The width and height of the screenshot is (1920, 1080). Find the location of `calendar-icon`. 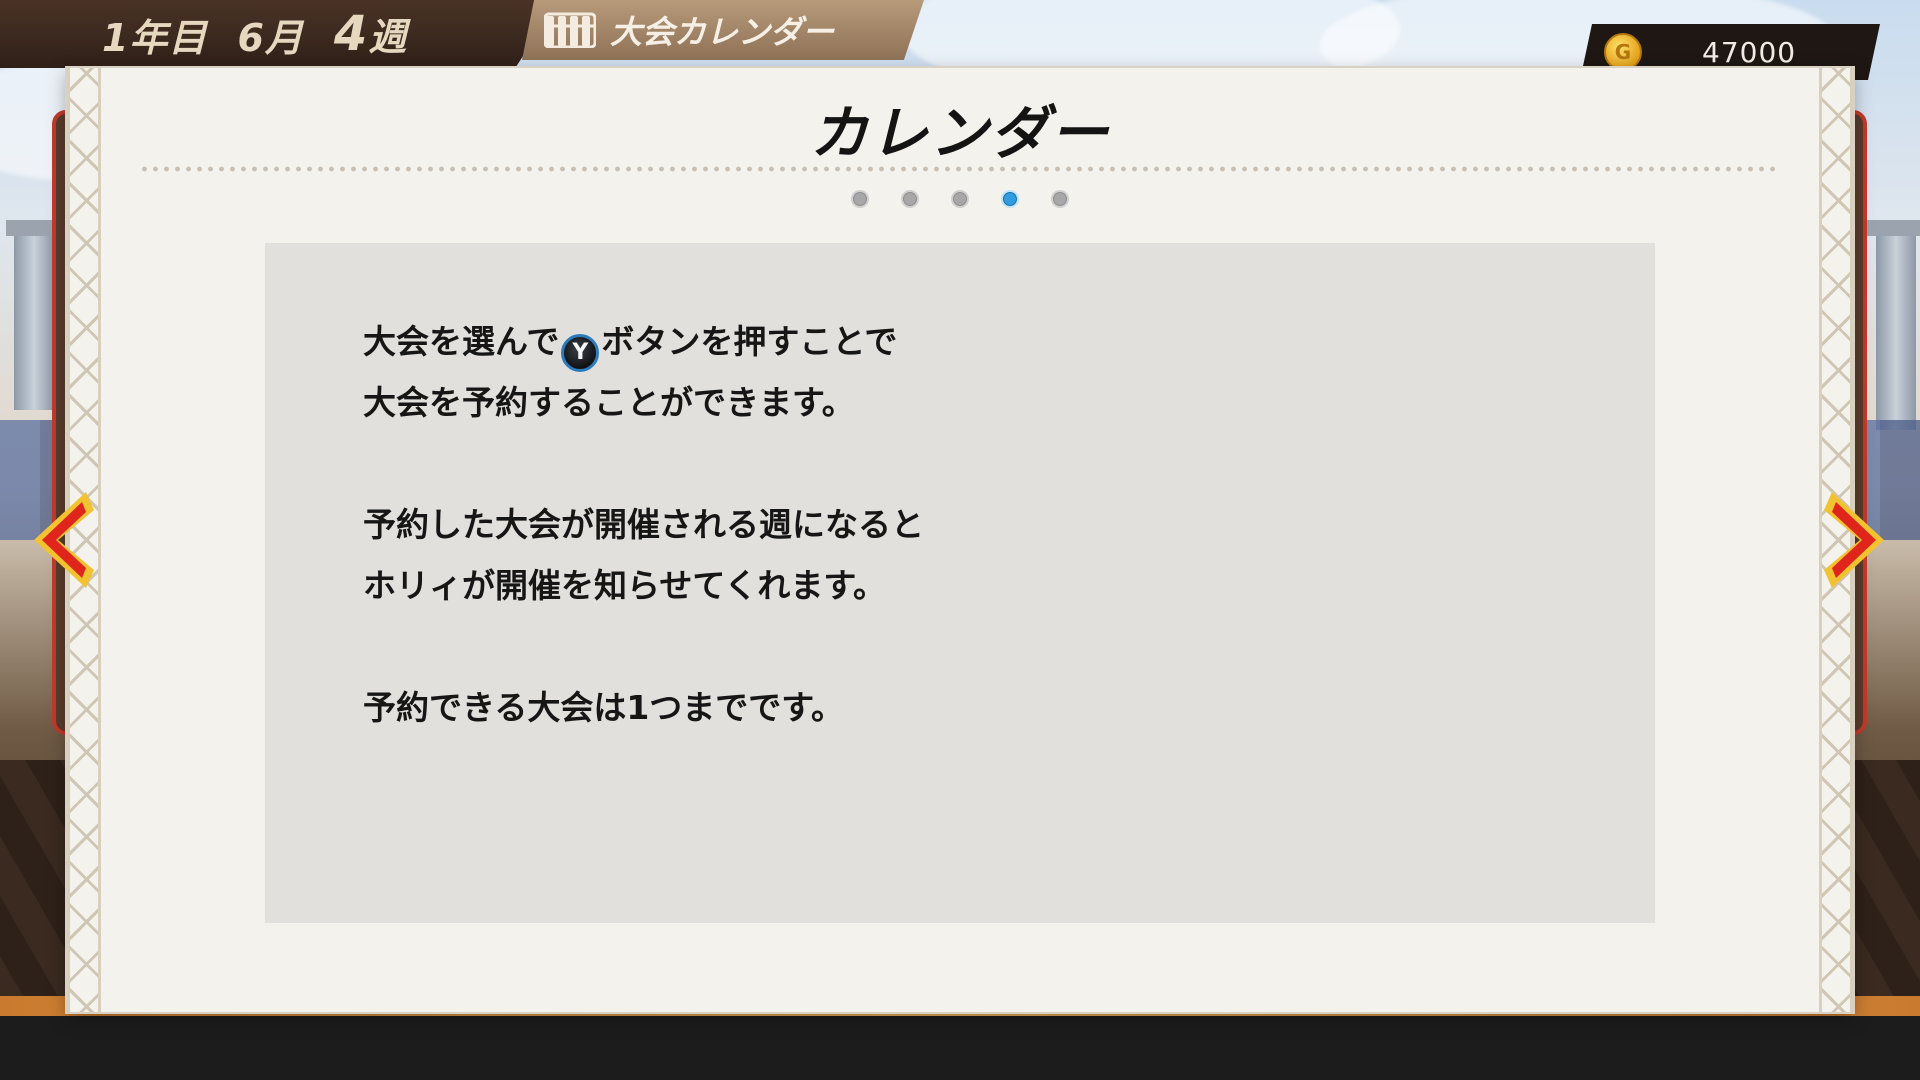

calendar-icon is located at coordinates (570, 30).